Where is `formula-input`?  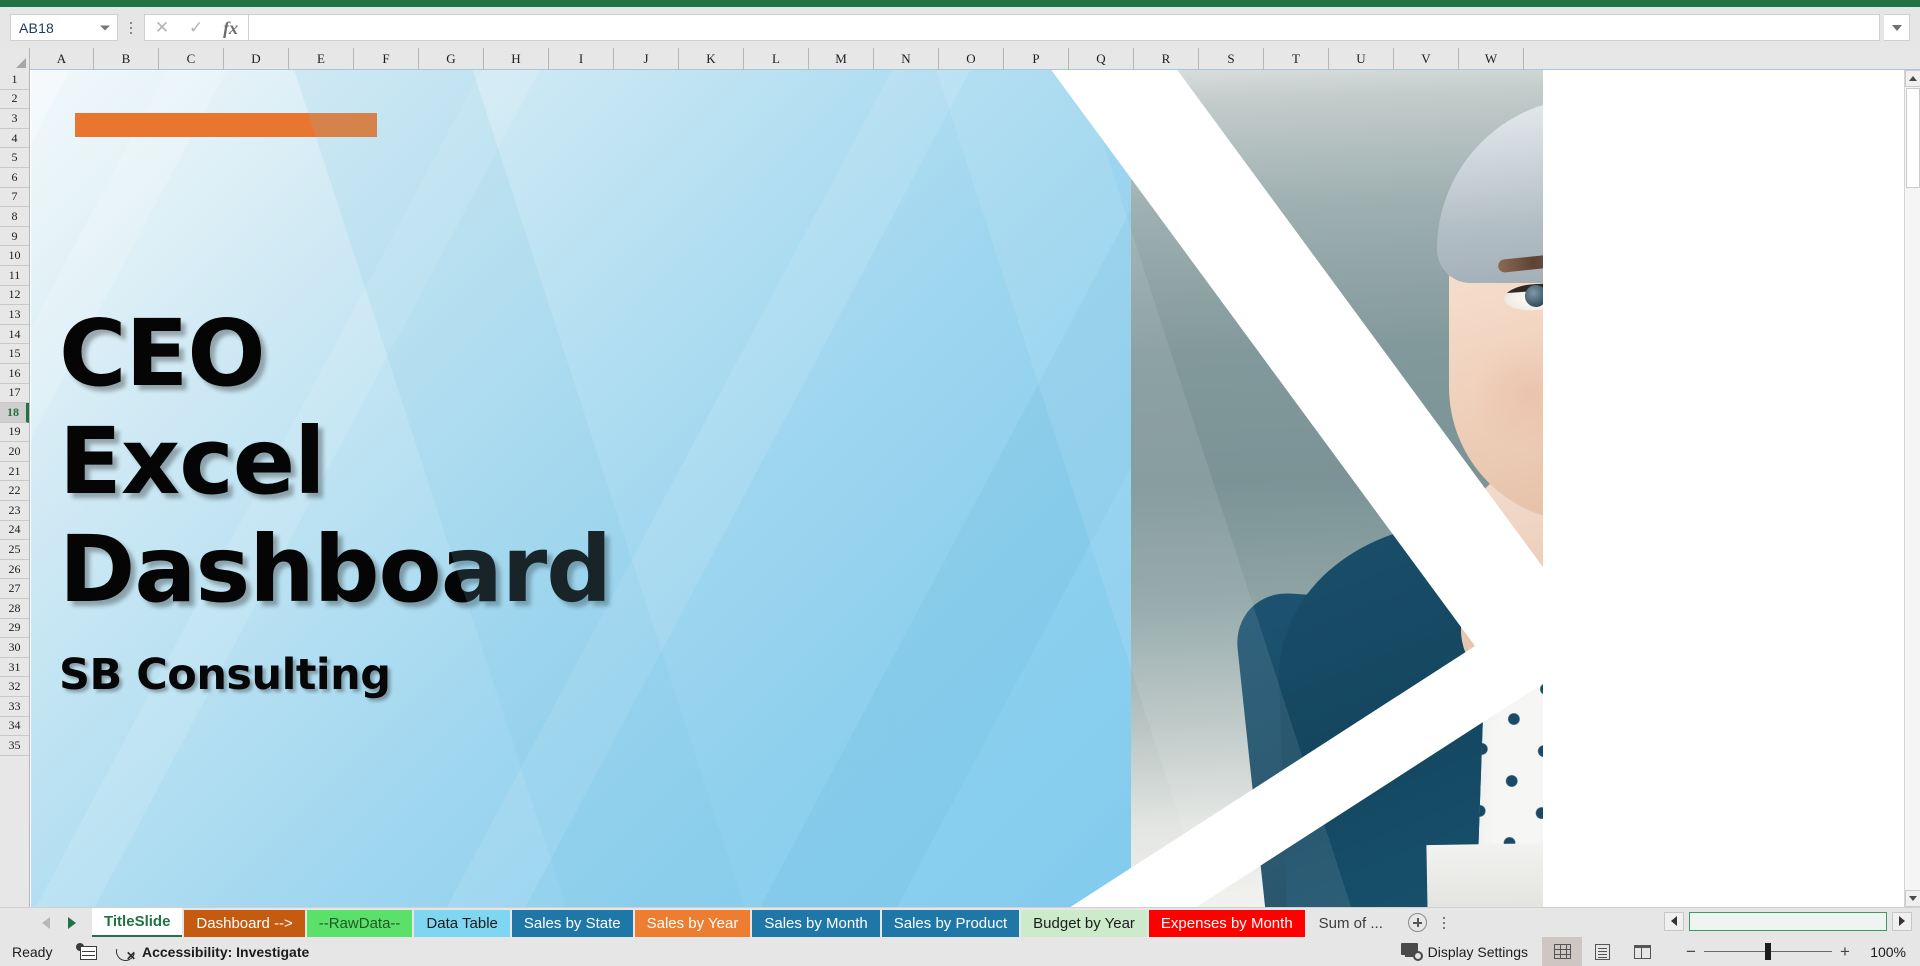
formula-input is located at coordinates (1064, 27).